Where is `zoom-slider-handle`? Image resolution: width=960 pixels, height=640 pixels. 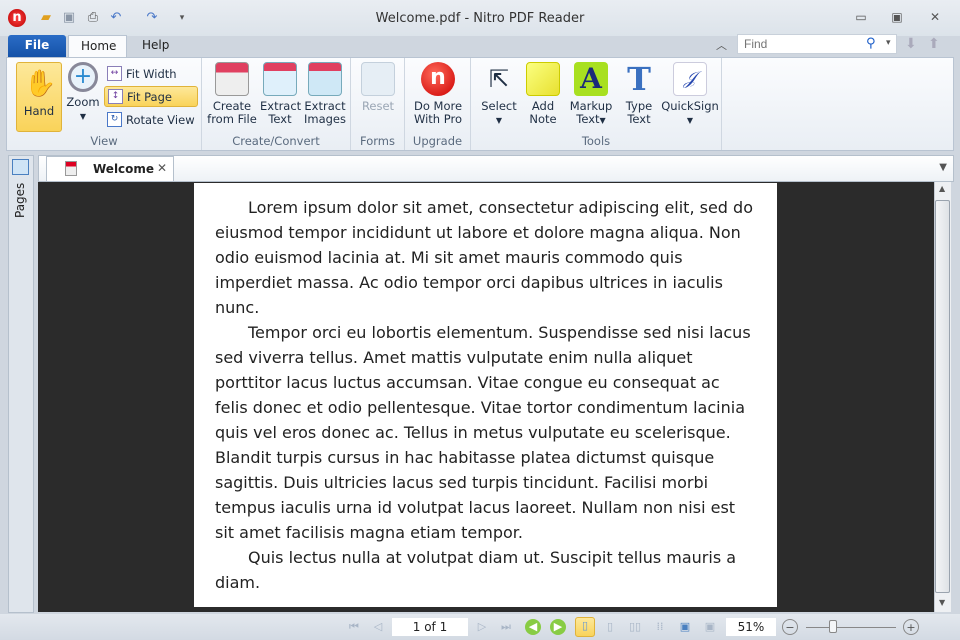
zoom-slider-handle is located at coordinates (833, 626).